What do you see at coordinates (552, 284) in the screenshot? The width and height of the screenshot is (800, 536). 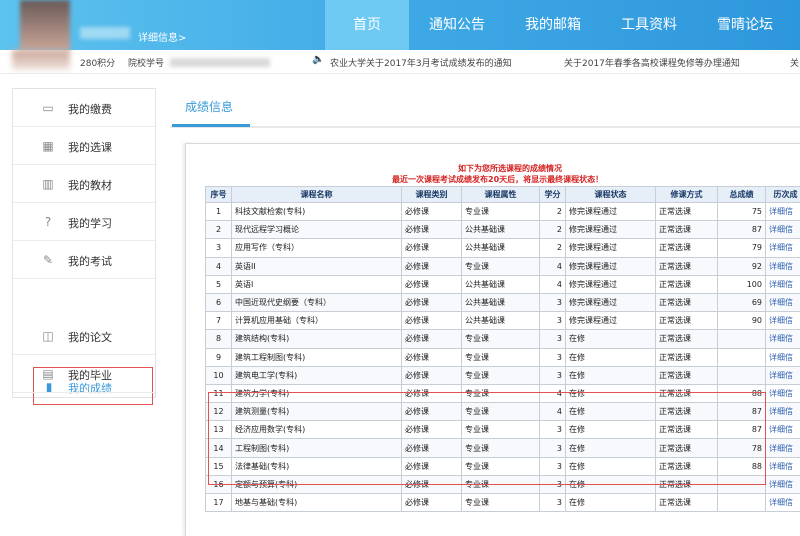 I see `table-cell: 4` at bounding box center [552, 284].